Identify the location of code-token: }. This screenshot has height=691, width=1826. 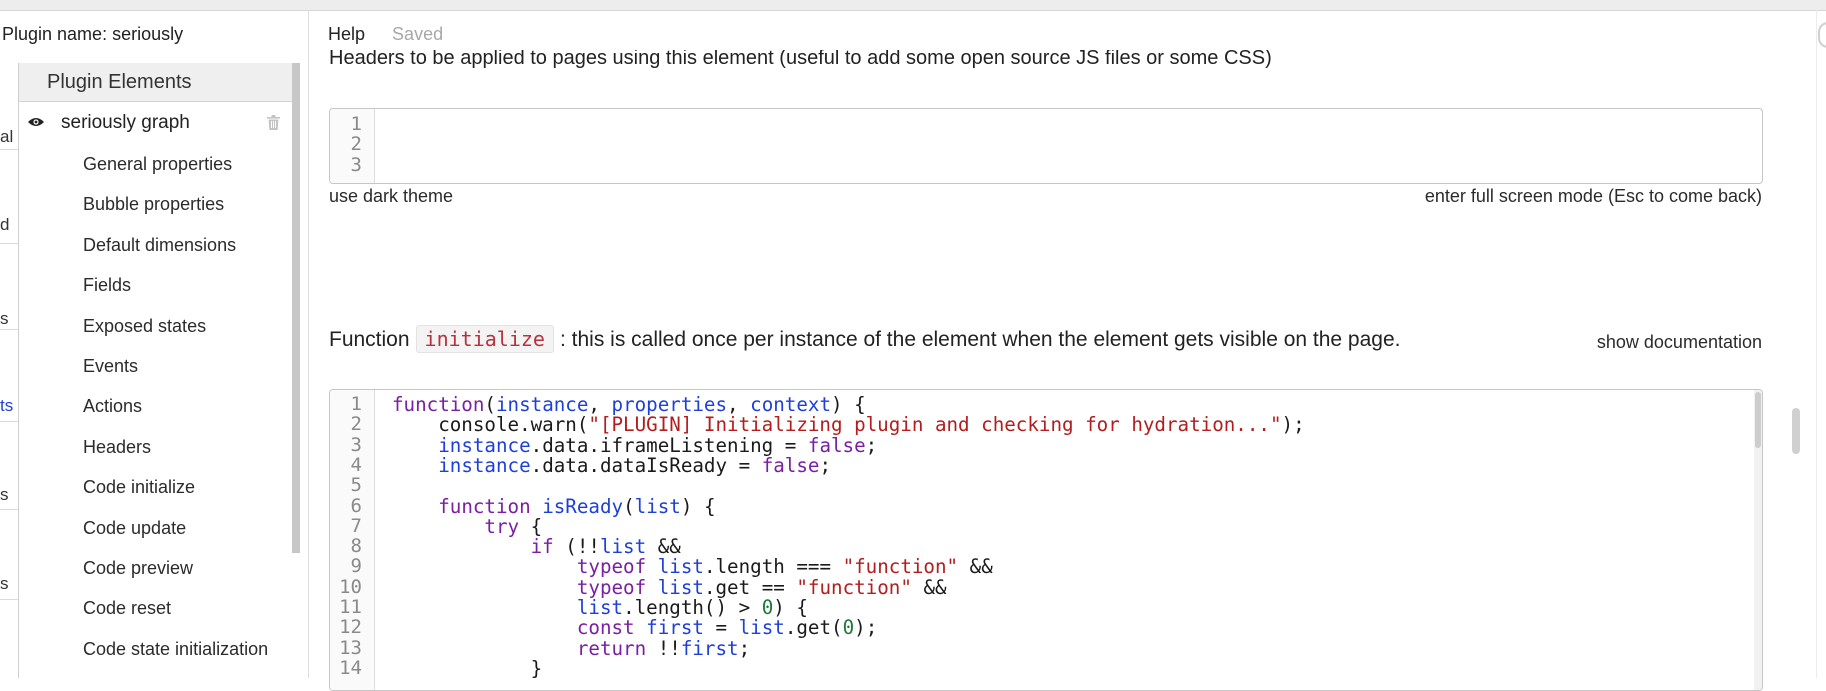
(467, 668).